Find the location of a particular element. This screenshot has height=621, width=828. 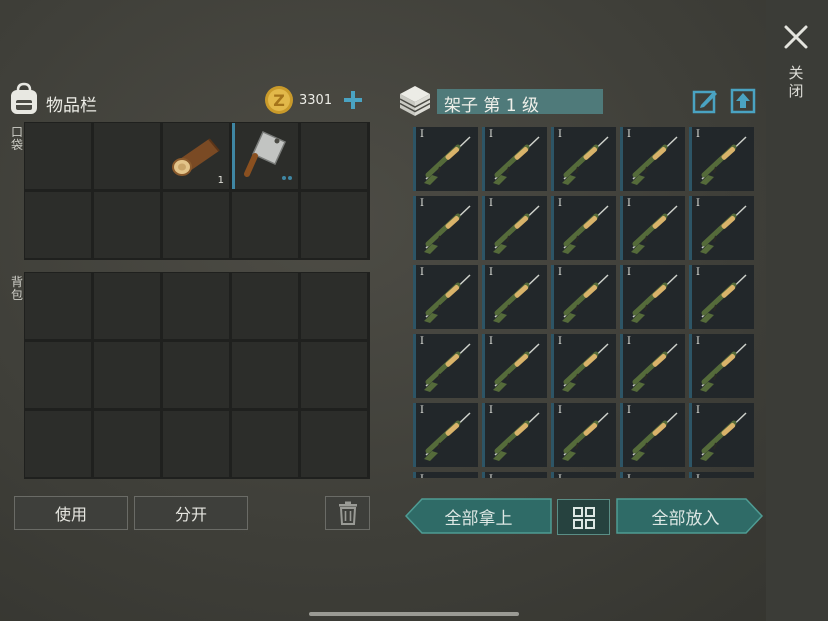

log-icon is located at coordinates (196, 157).